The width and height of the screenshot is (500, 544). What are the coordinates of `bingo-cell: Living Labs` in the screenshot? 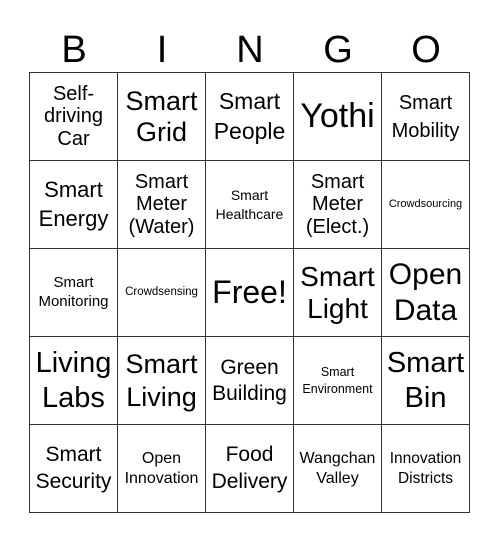 It's located at (74, 381).